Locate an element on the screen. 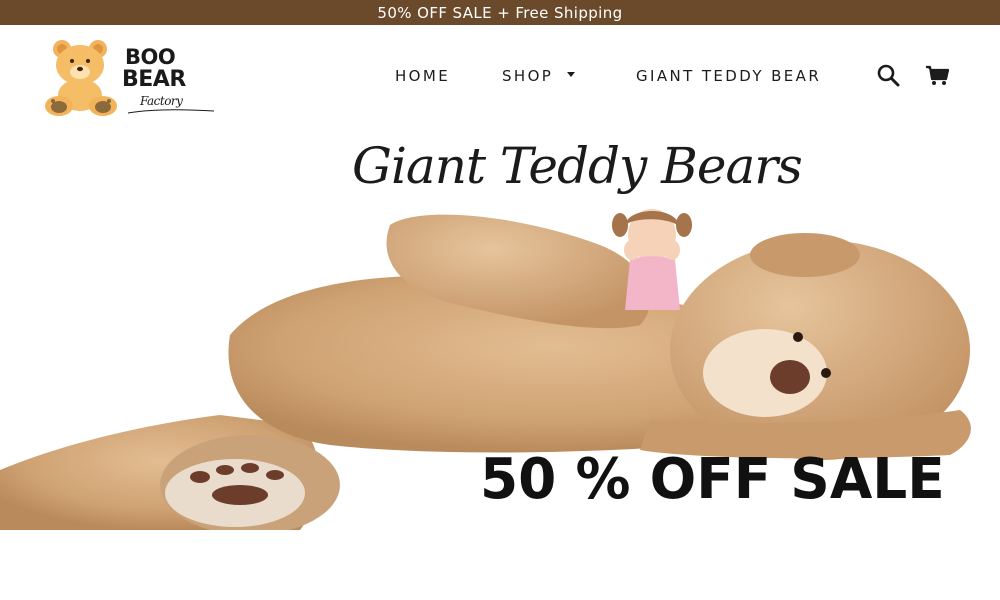  logo-text-bear: BEAR is located at coordinates (154, 79).